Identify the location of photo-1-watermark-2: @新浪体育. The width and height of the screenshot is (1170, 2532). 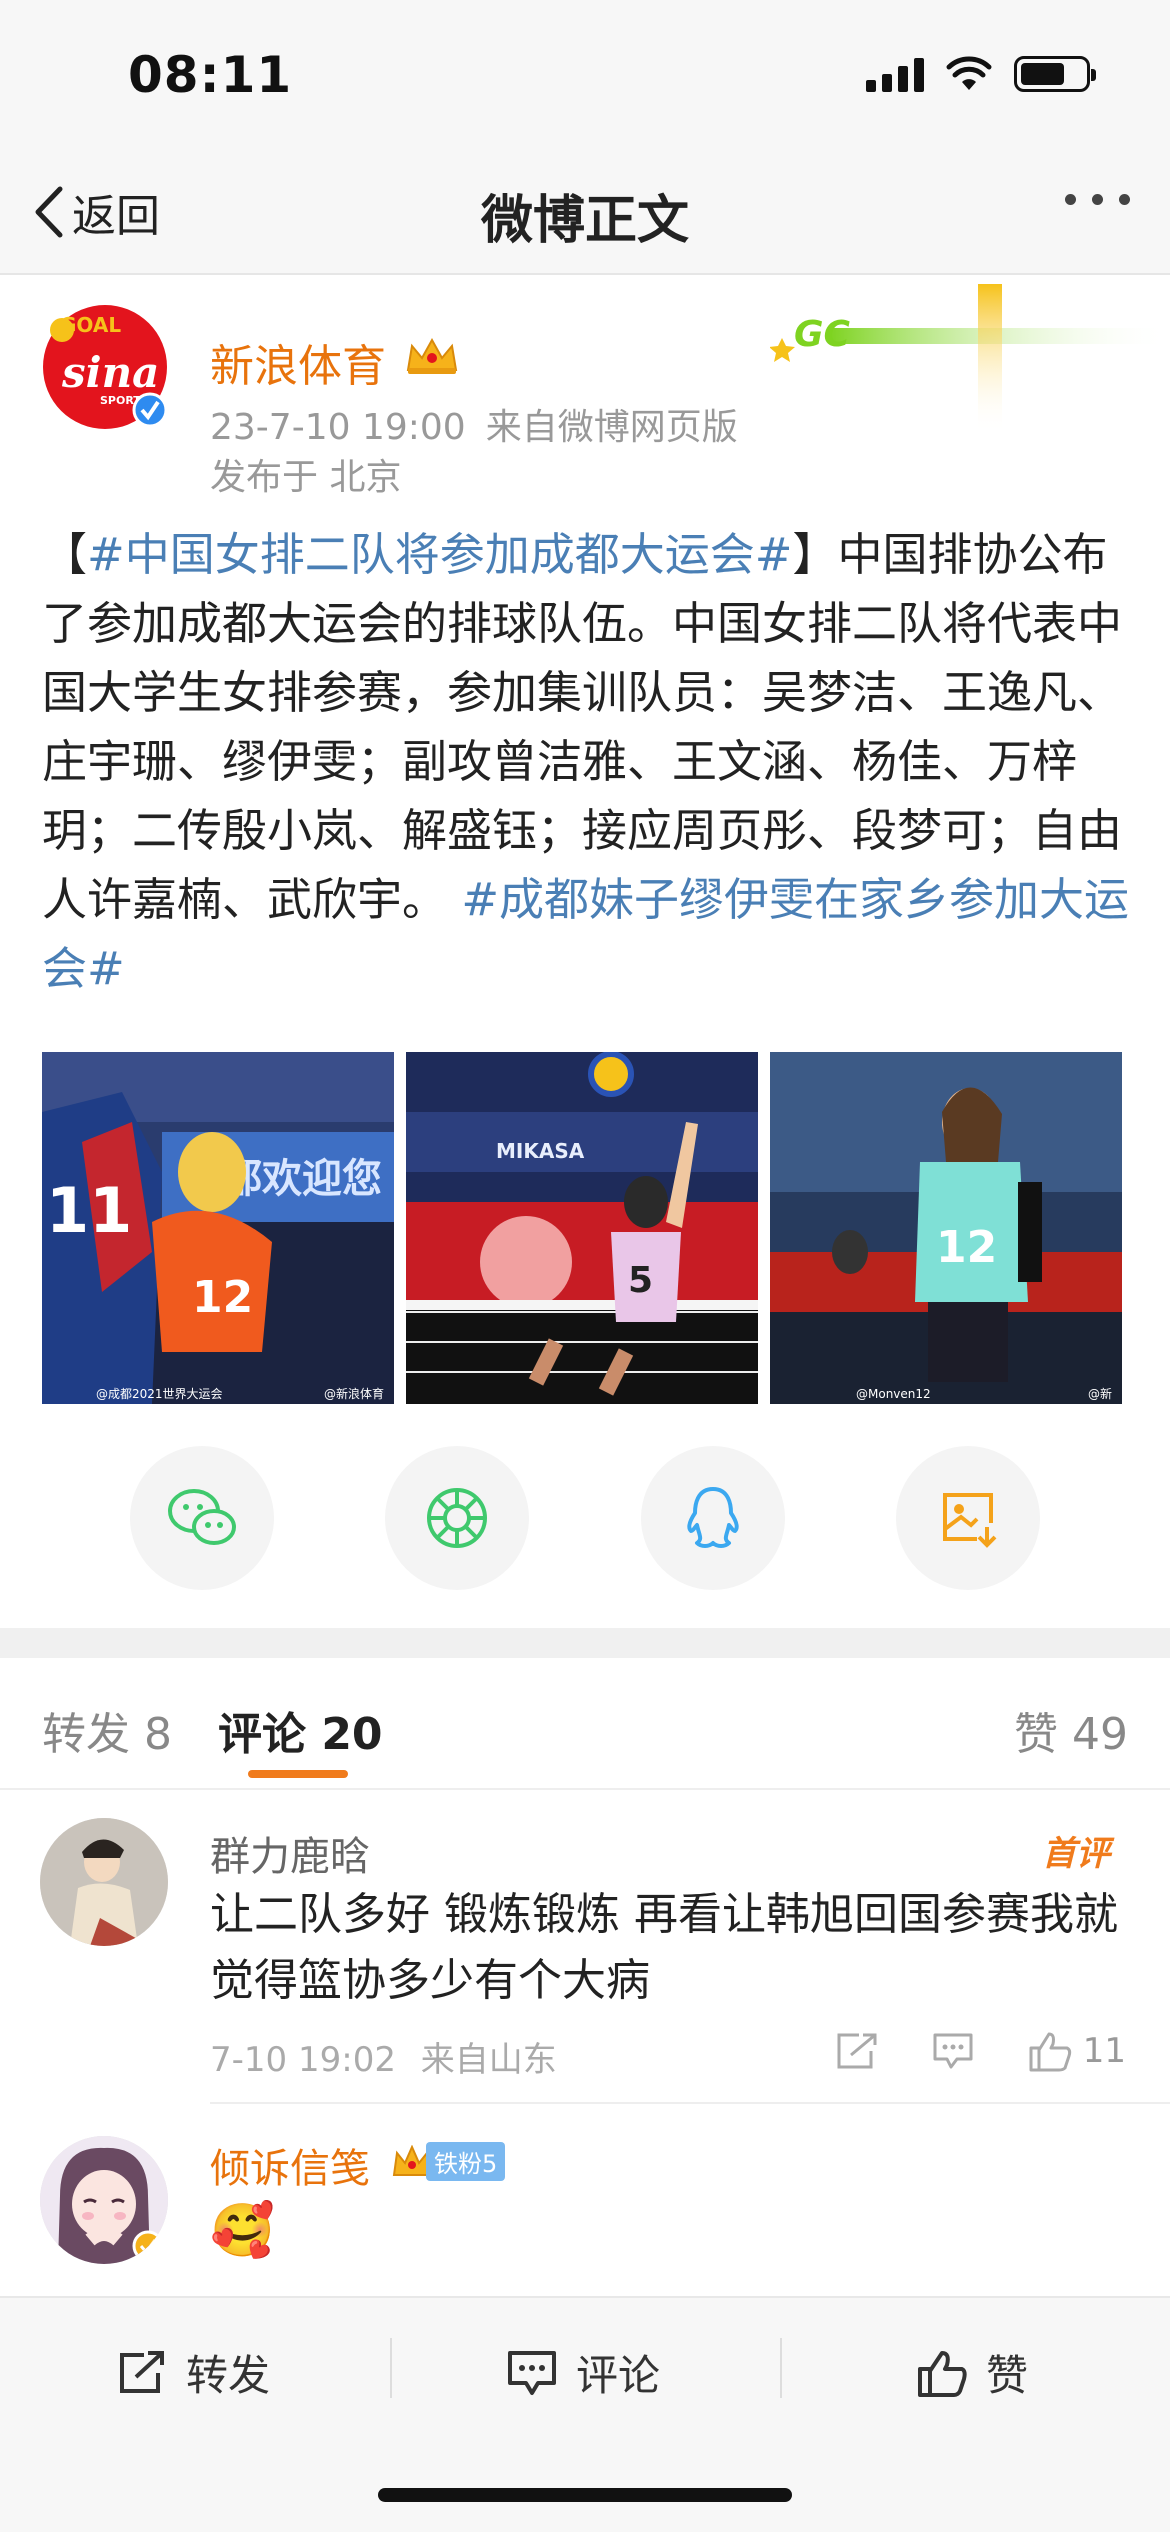
(354, 1393).